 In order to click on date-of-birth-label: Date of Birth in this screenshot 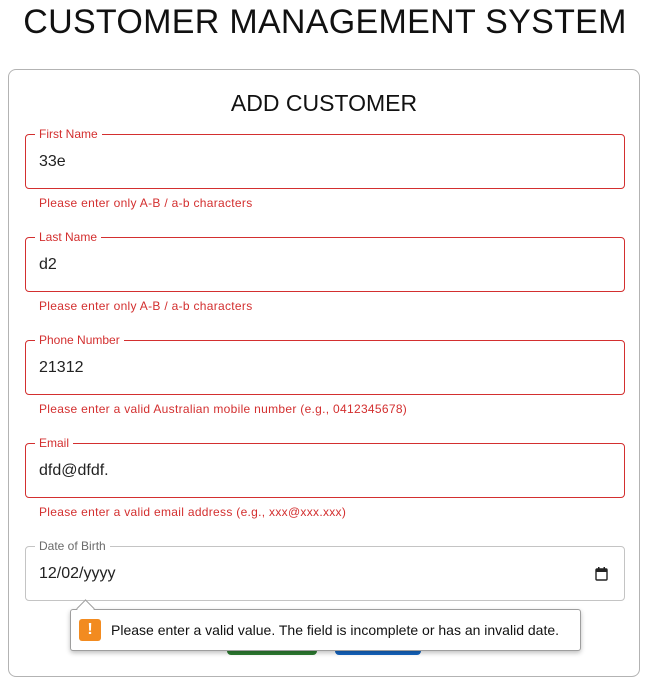, I will do `click(72, 546)`.